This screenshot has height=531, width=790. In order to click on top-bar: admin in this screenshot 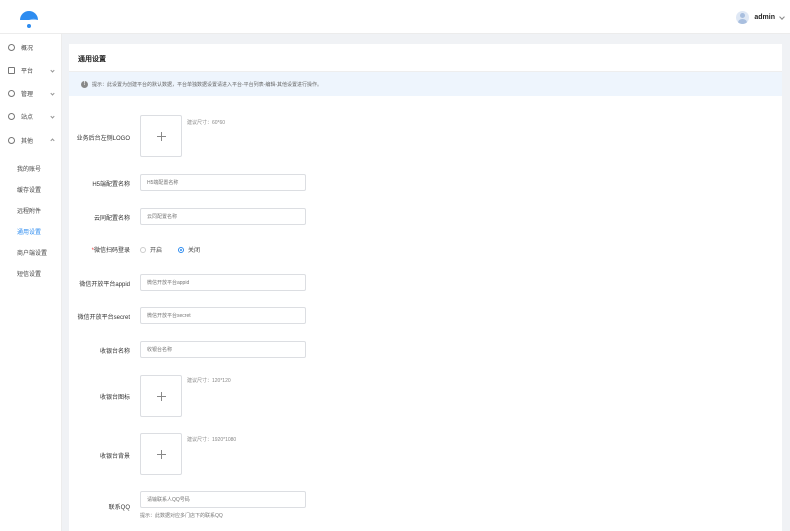, I will do `click(395, 17)`.